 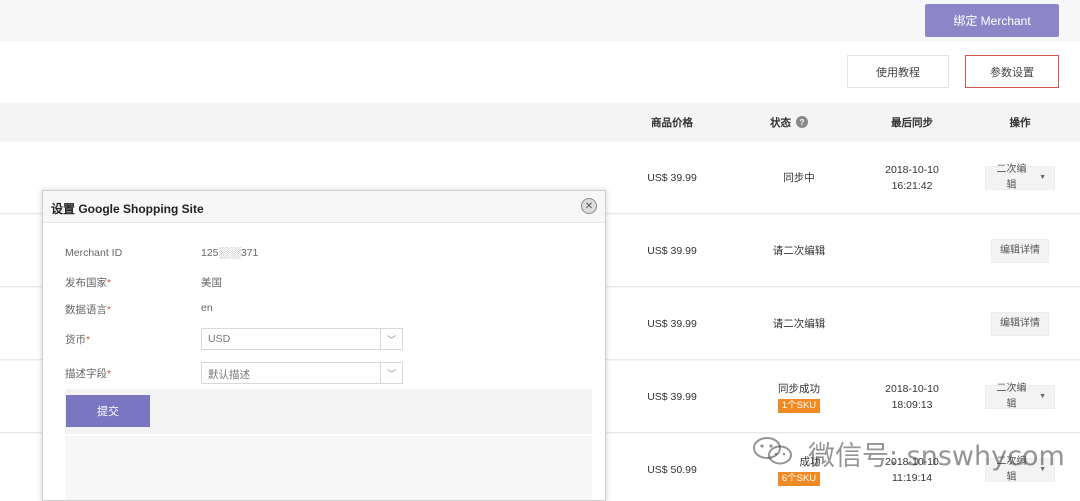 I want to click on currency-label: 货币*, so click(x=77, y=339).